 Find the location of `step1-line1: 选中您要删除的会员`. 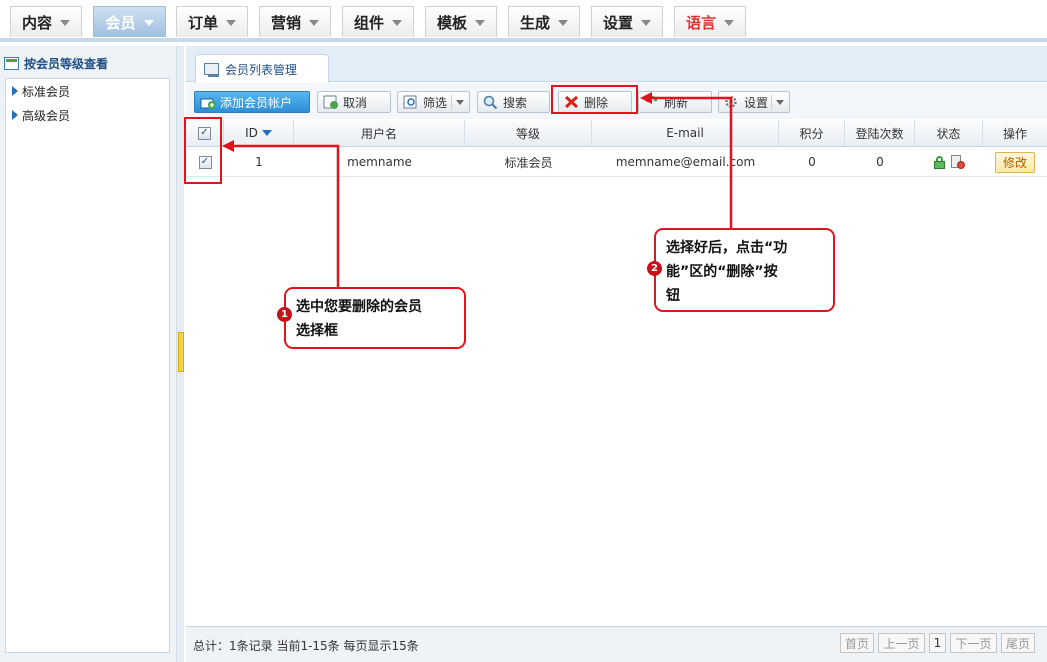

step1-line1: 选中您要删除的会员 is located at coordinates (359, 307).